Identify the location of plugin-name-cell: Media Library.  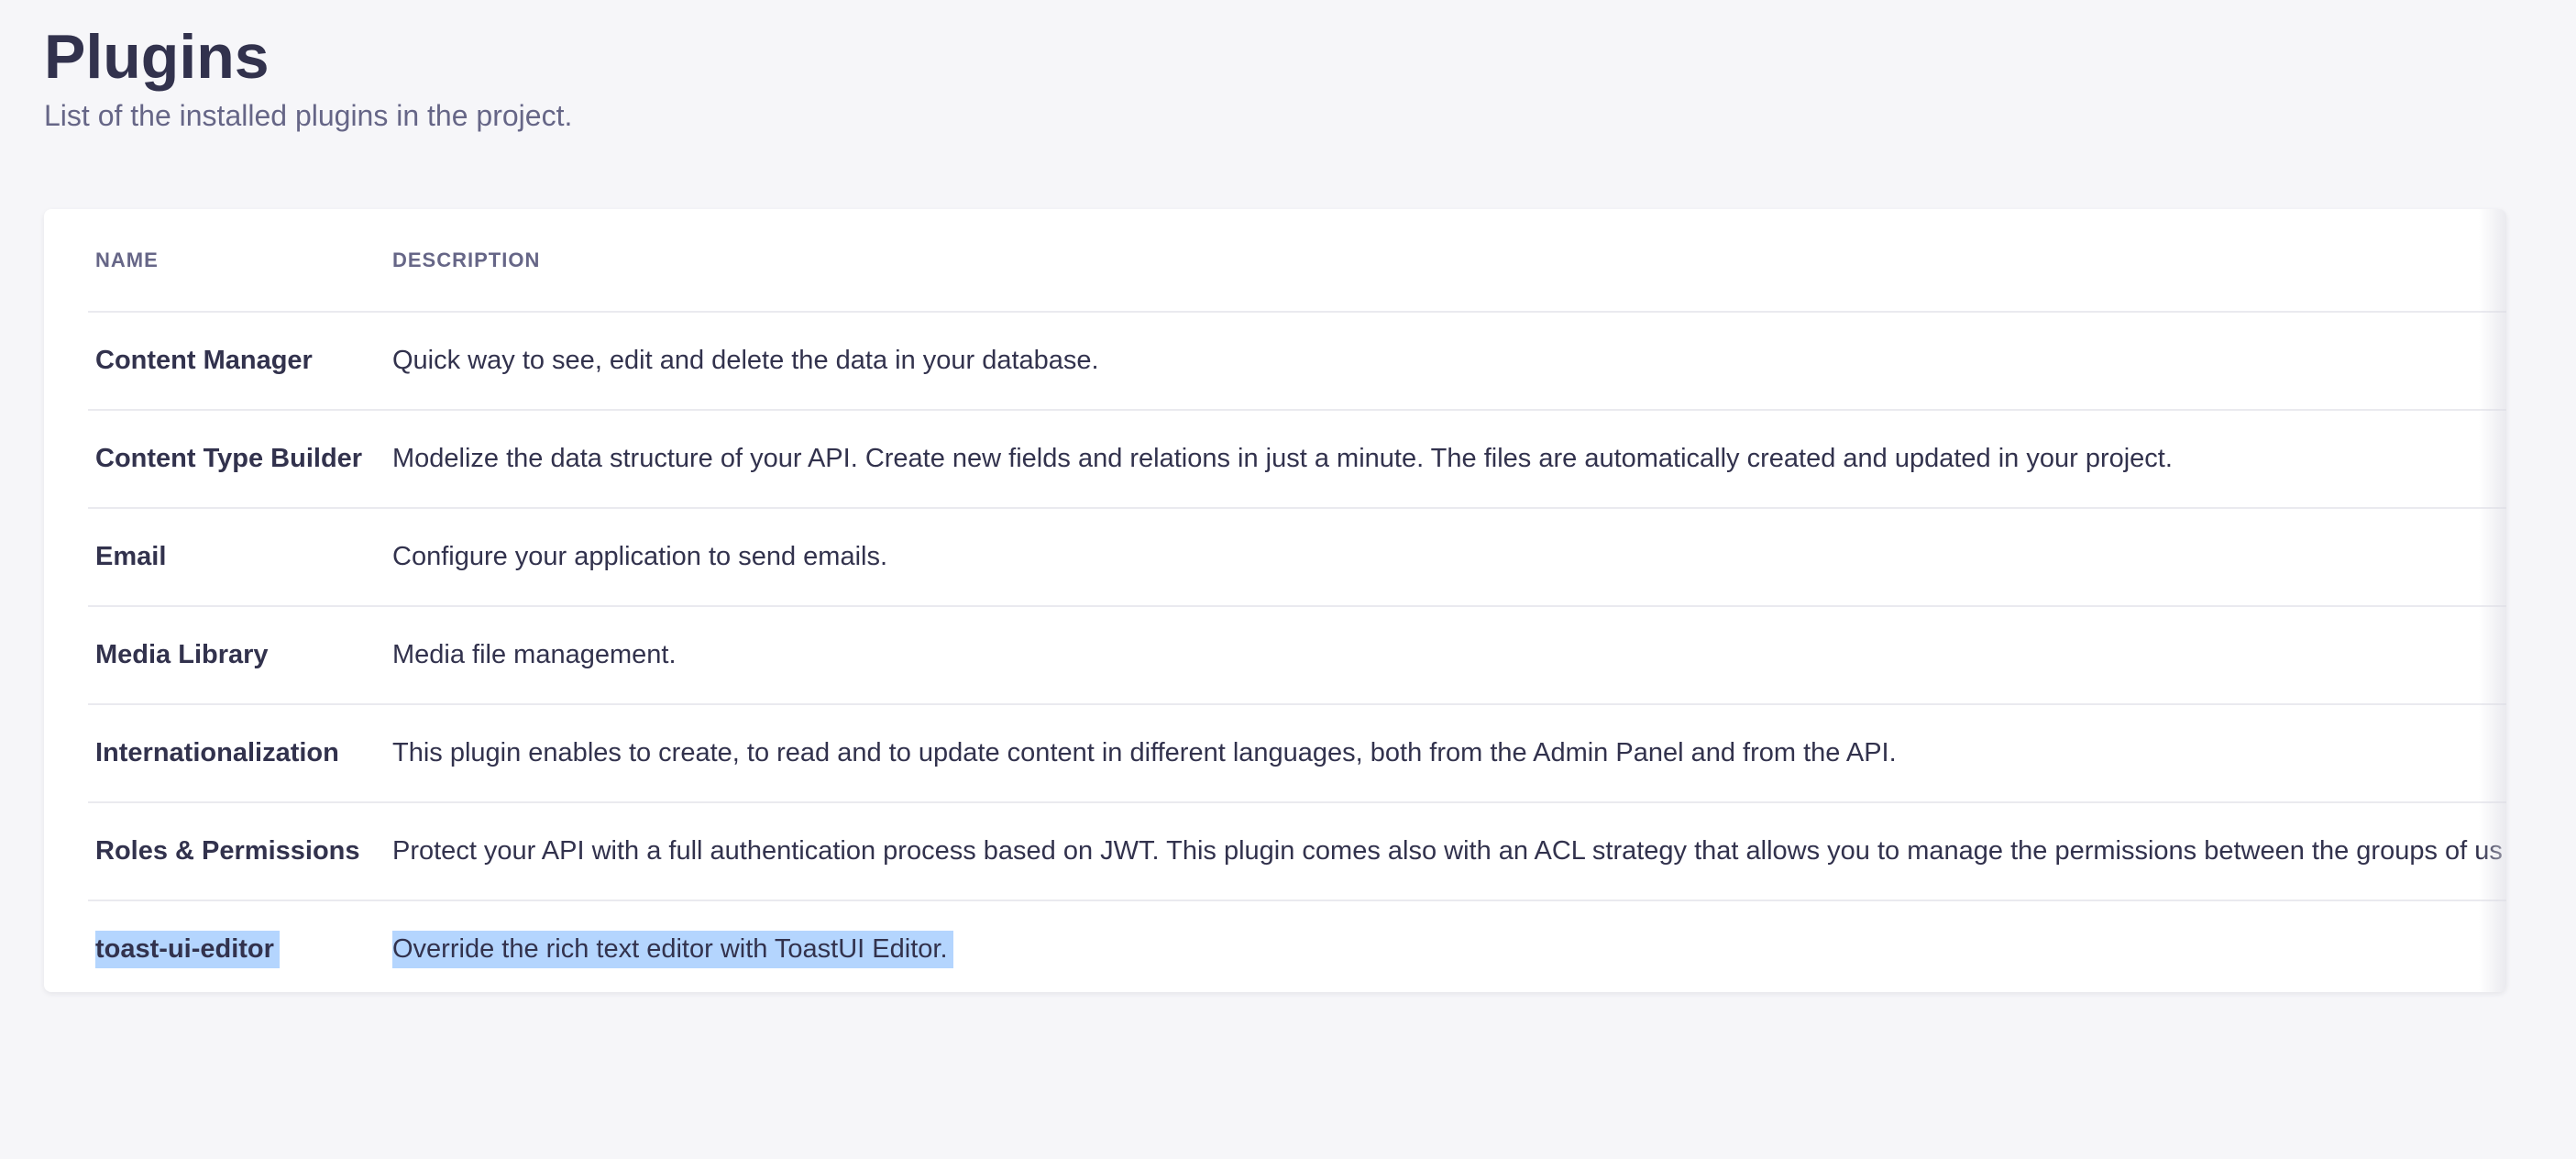
(237, 655).